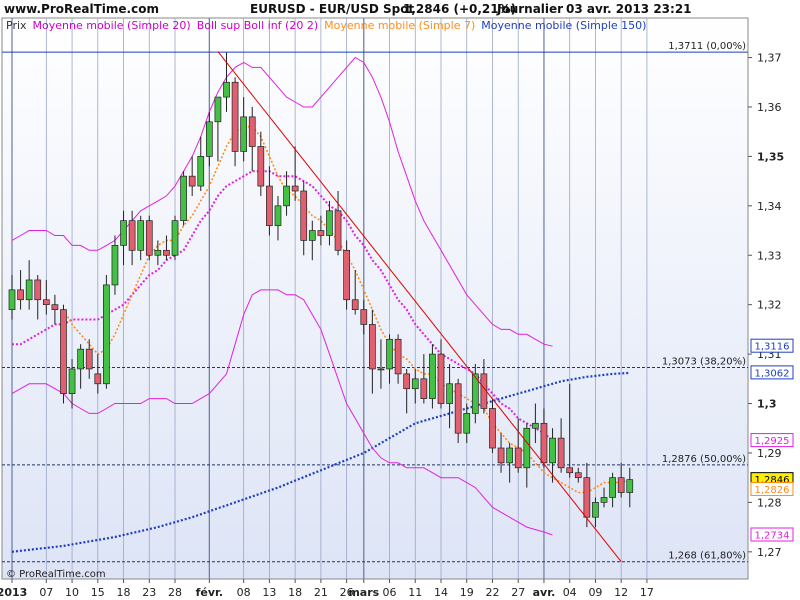 This screenshot has height=600, width=800. Describe the element at coordinates (544, 592) in the screenshot. I see `x-tick-label: avr.` at that location.